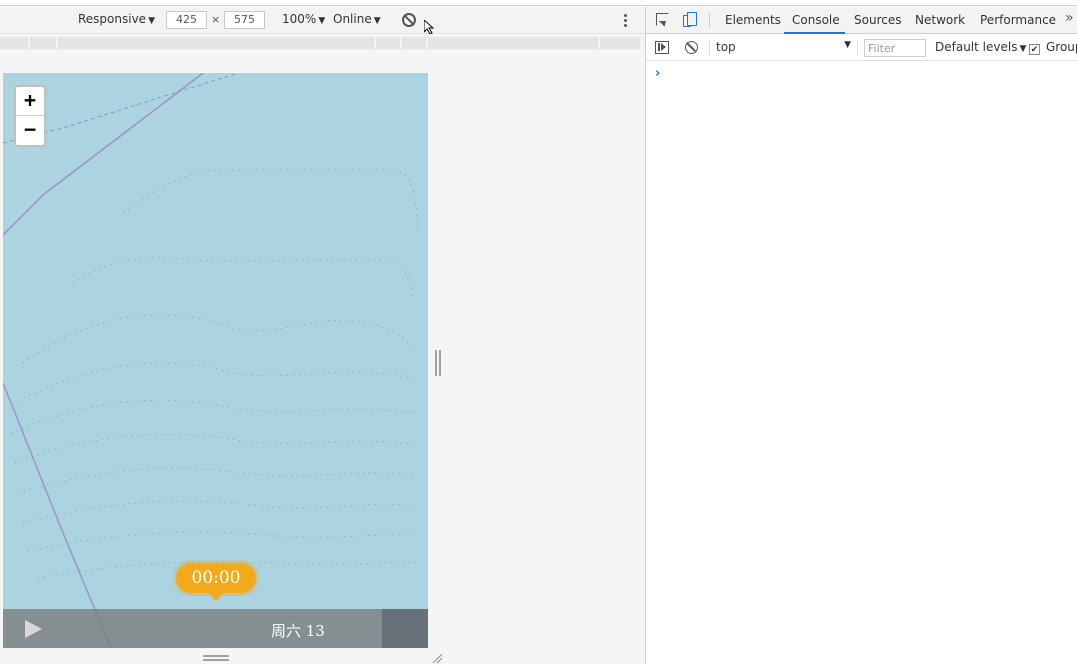 The height and width of the screenshot is (664, 1077). Describe the element at coordinates (1018, 20) in the screenshot. I see `tab-performance: Performance` at that location.